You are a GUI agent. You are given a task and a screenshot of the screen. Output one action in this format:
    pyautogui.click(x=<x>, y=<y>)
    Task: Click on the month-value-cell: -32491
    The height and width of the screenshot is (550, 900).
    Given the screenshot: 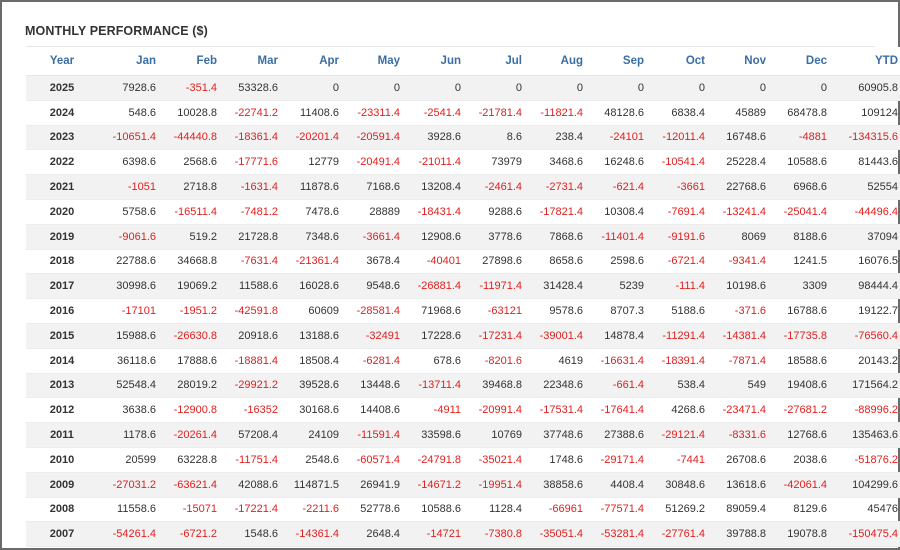 What is the action you would take?
    pyautogui.click(x=372, y=336)
    